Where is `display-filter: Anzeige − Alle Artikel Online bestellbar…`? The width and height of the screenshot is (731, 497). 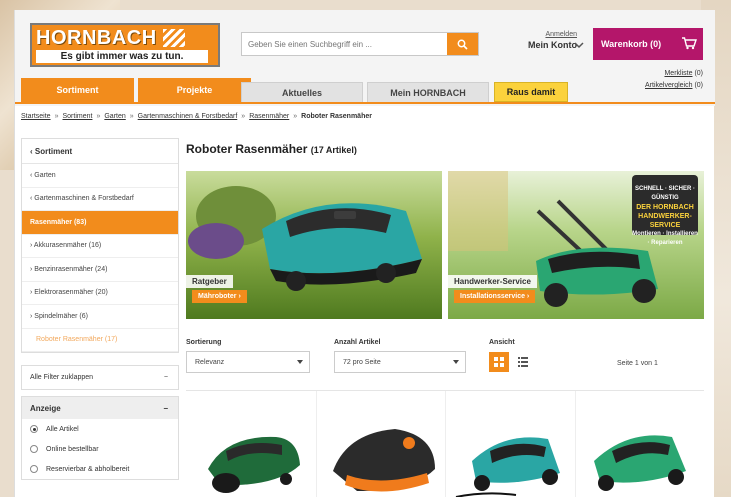
display-filter: Anzeige − Alle Artikel Online bestellbar… is located at coordinates (100, 438).